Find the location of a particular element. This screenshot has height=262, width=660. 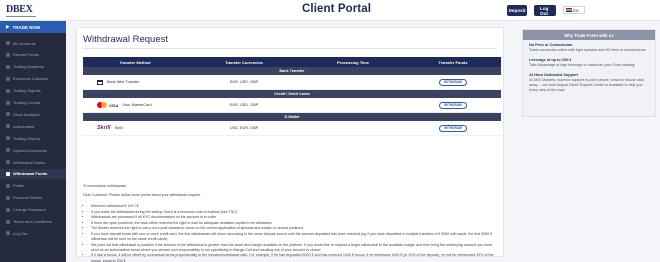

sidebar-item-label: Log Out is located at coordinates (20, 233).